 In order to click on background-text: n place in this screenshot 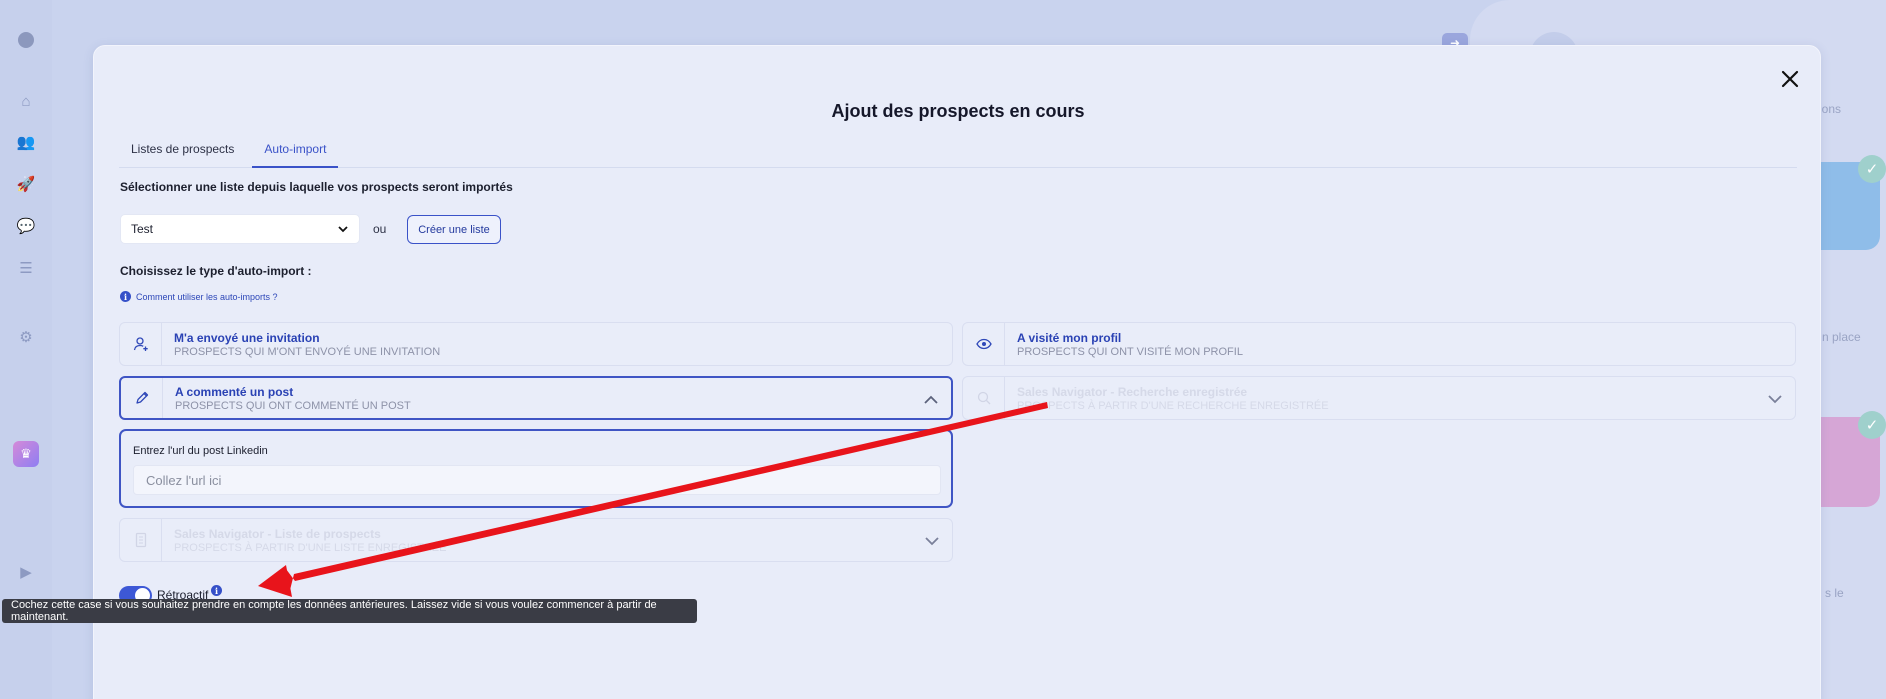, I will do `click(1841, 337)`.